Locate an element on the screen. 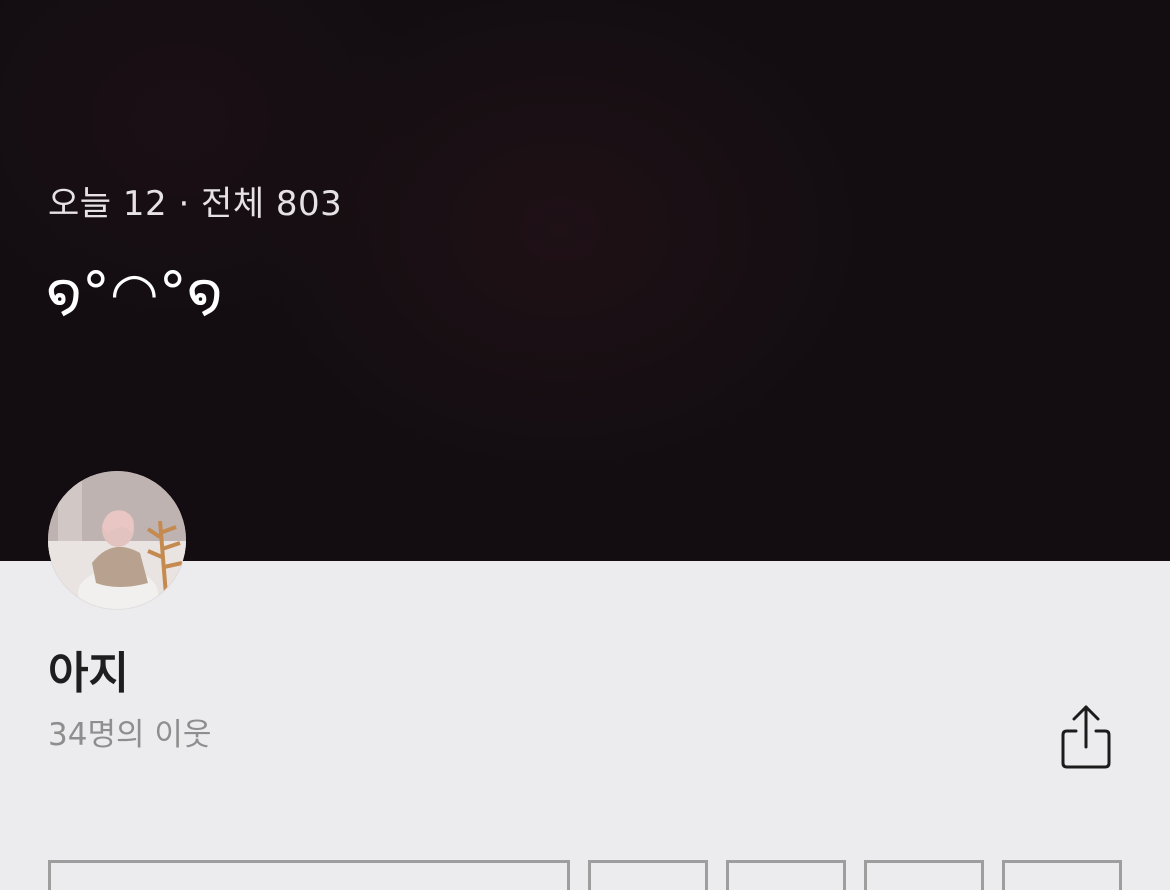 This screenshot has width=1170, height=890. share-button is located at coordinates (1086, 738).